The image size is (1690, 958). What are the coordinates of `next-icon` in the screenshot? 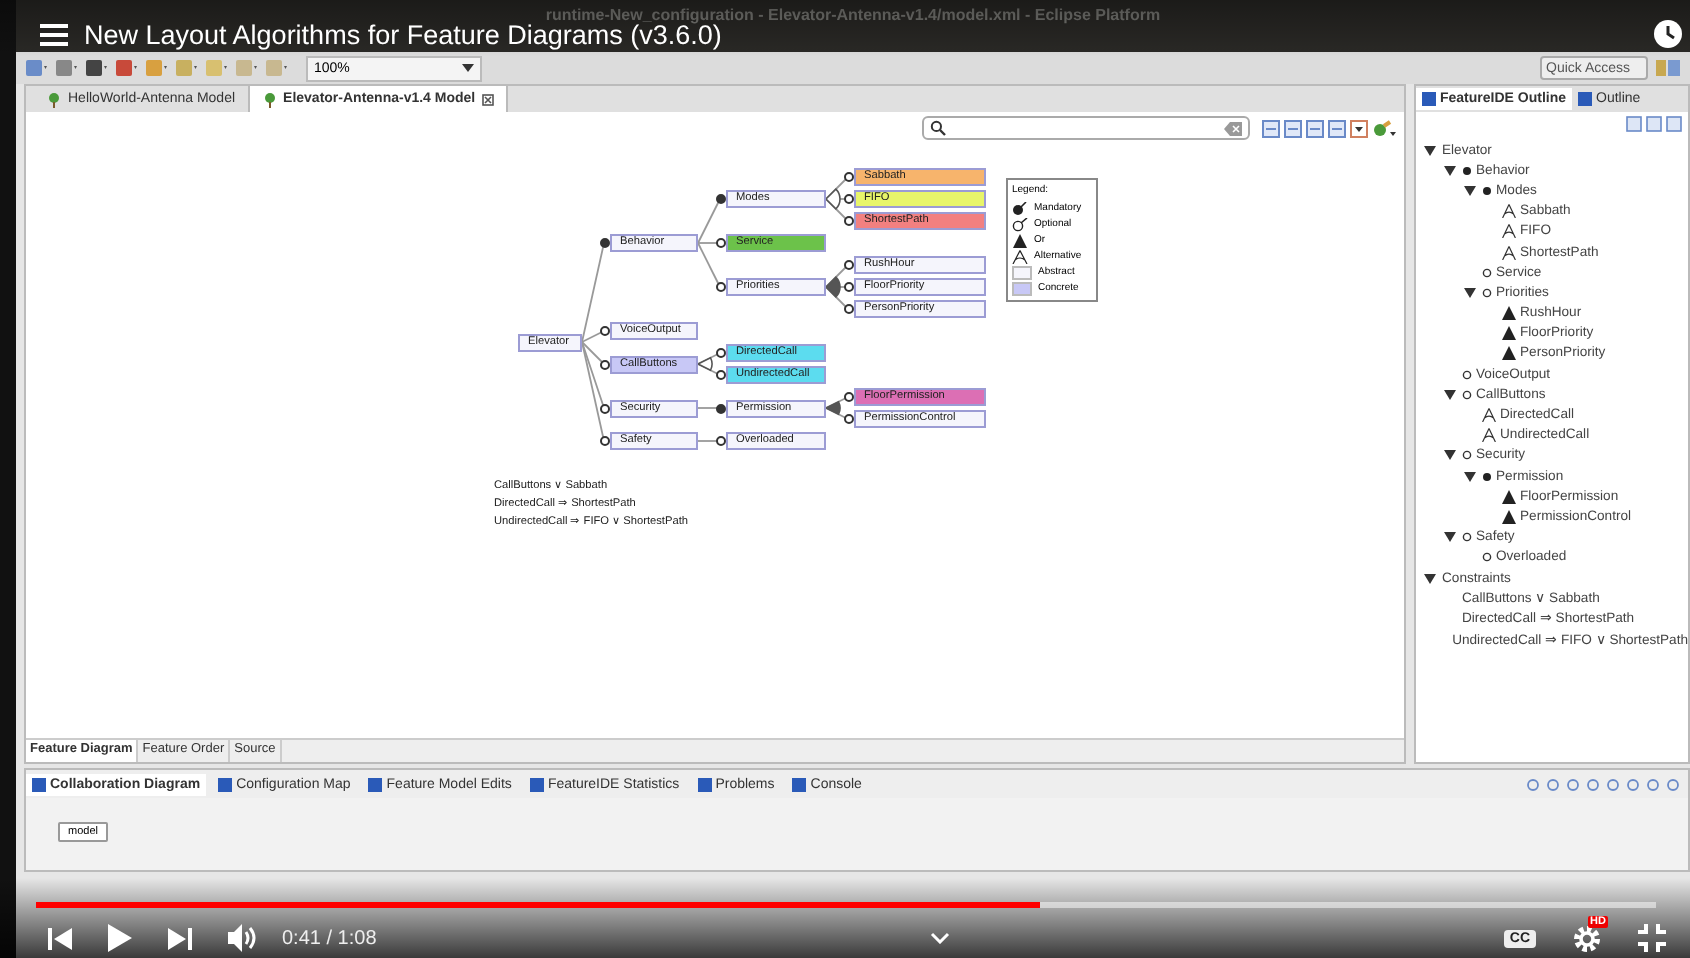 It's located at (180, 938).